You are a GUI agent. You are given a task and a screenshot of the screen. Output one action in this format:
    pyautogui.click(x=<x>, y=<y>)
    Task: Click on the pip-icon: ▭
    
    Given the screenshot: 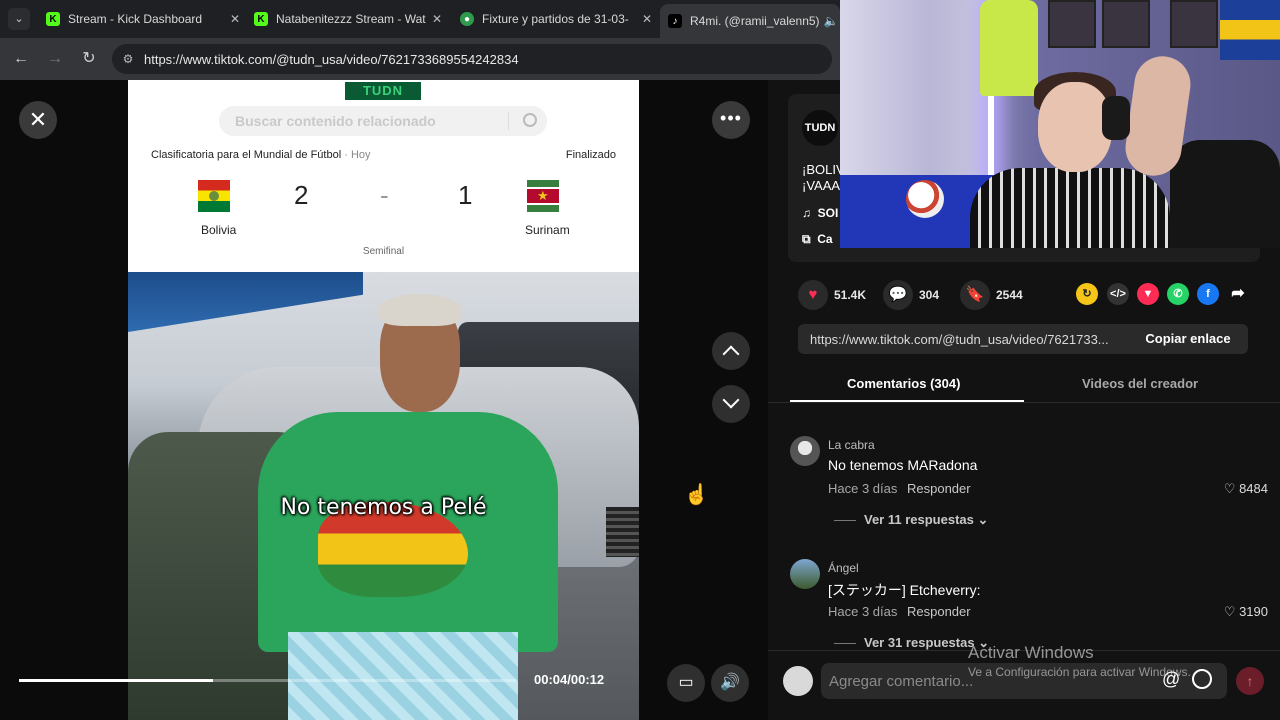 What is the action you would take?
    pyautogui.click(x=686, y=682)
    